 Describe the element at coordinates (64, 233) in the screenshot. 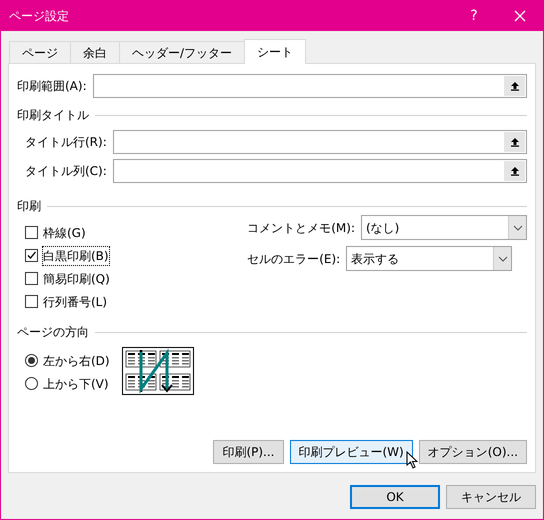

I see `checkbox-label: 枠線(G)` at that location.